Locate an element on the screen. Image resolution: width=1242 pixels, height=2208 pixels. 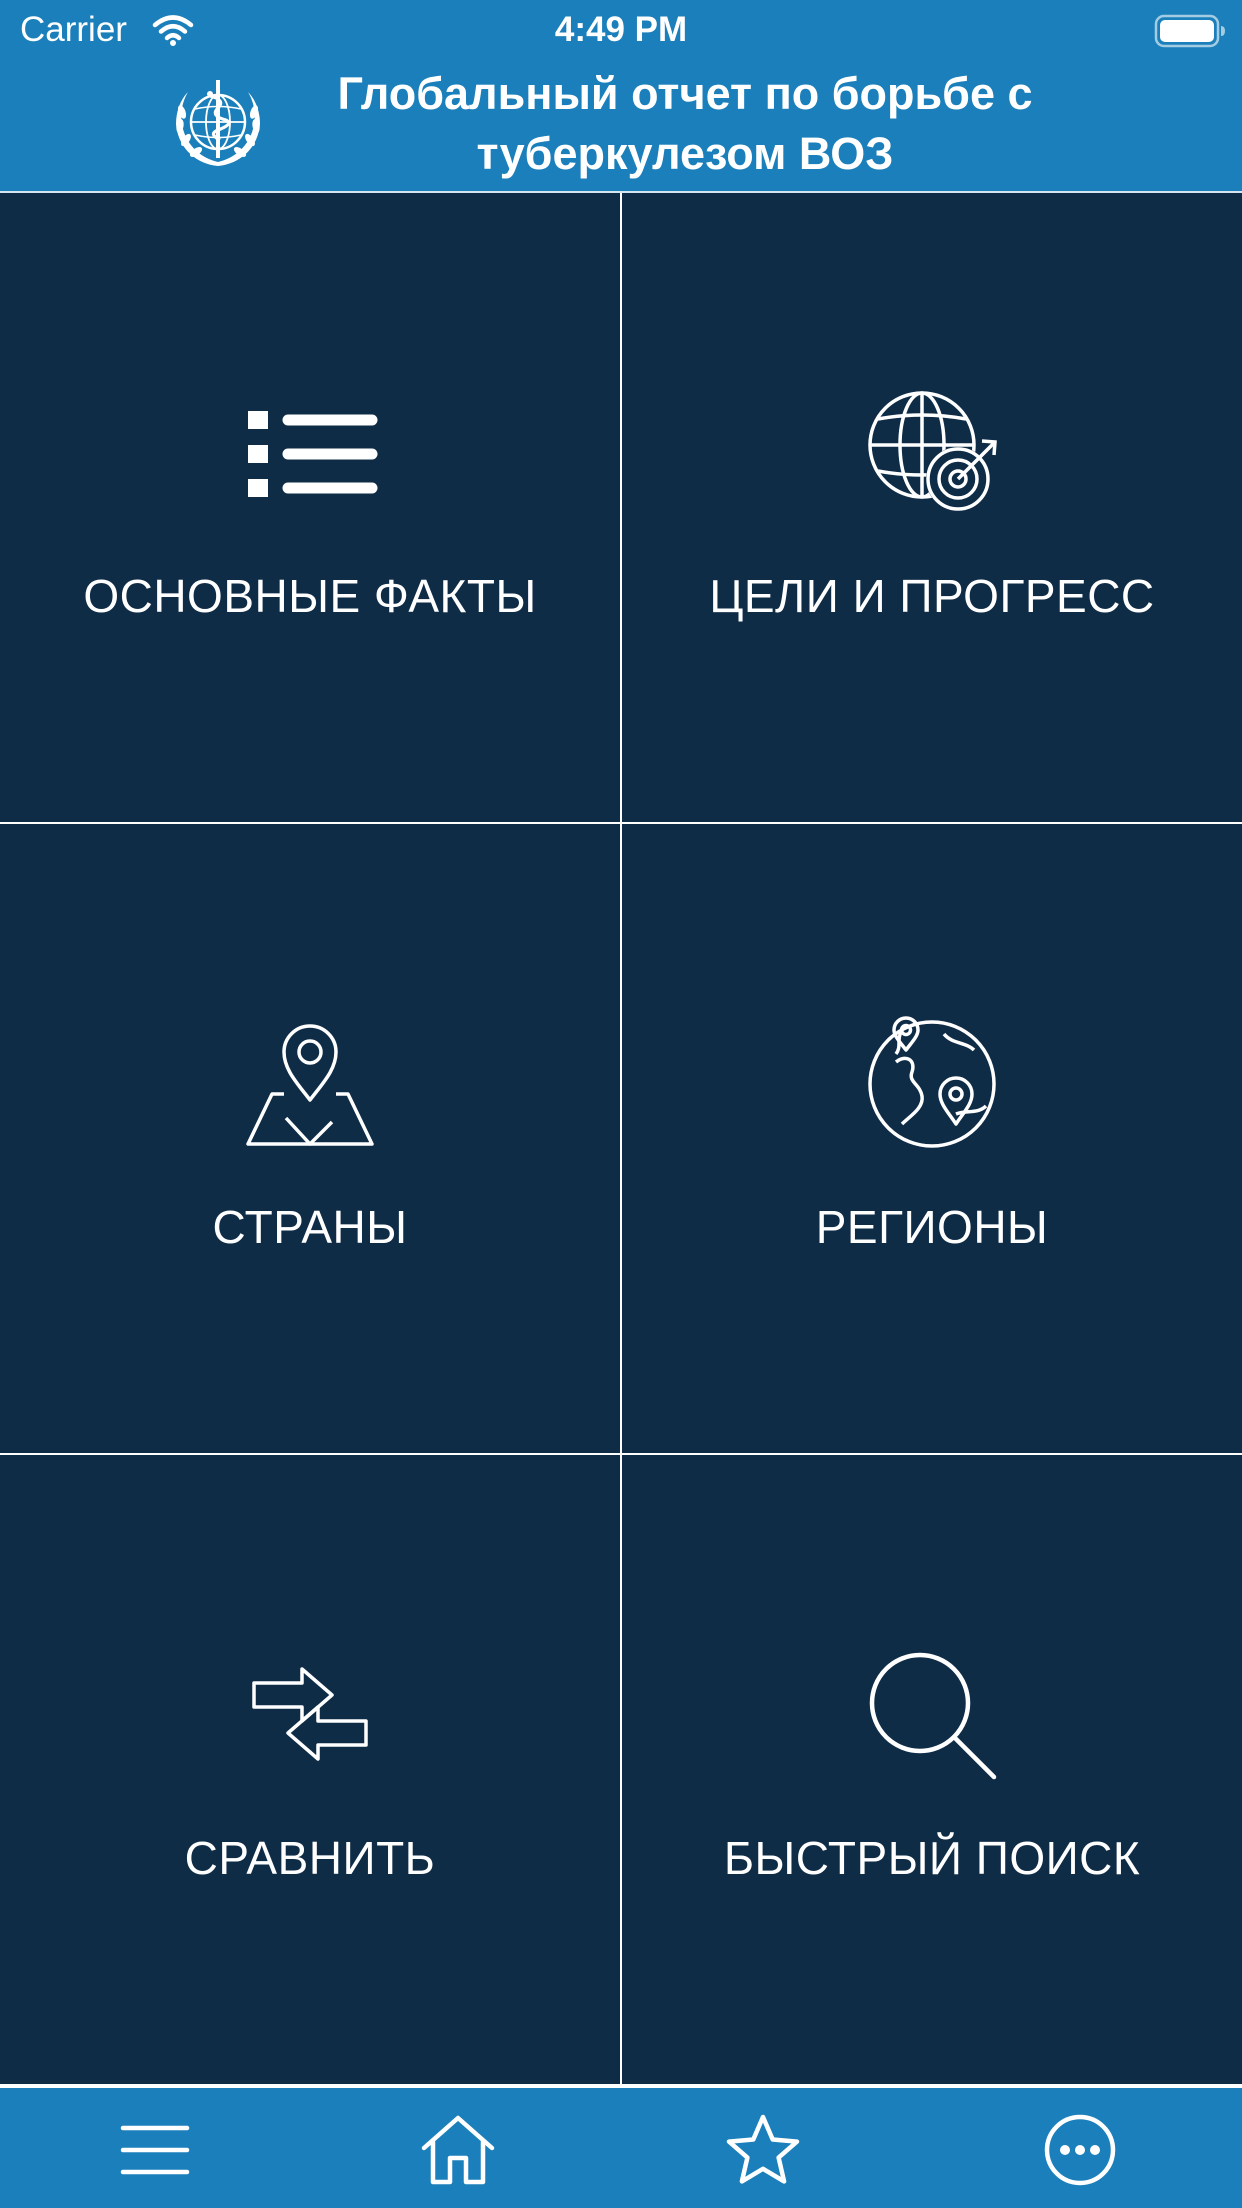
more-icon is located at coordinates (1080, 2150).